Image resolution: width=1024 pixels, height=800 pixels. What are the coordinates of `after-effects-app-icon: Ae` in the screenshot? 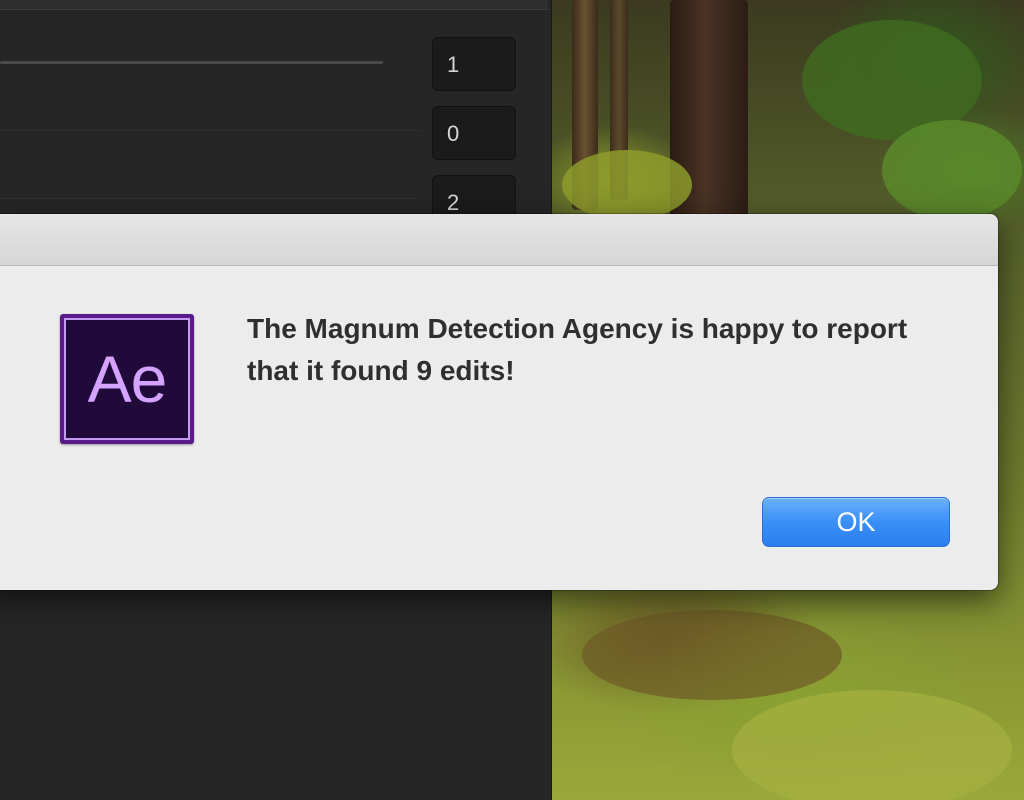 It's located at (127, 379).